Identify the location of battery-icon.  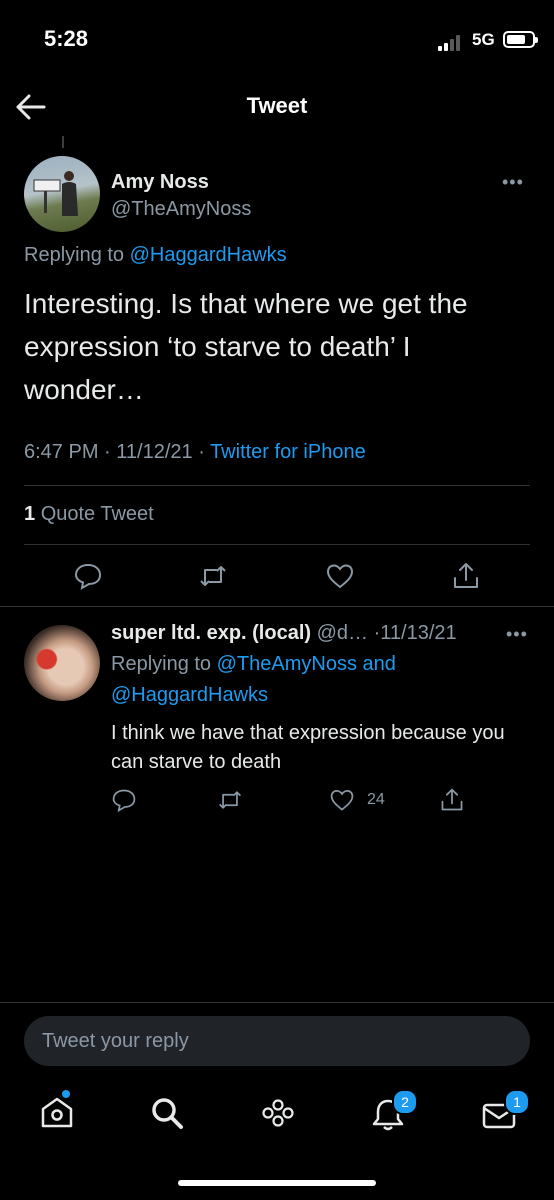
(520, 39).